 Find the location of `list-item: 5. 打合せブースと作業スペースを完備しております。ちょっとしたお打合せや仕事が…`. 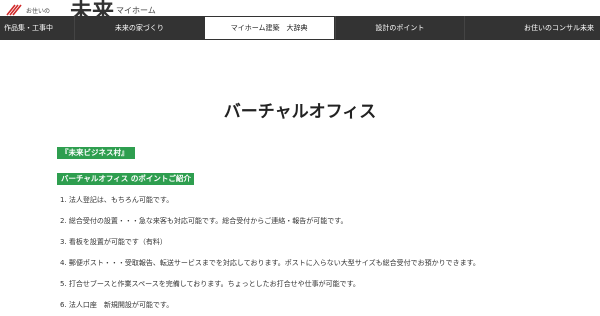

list-item: 5. 打合せブースと作業スペースを完備しております。ちょっとしたお打合せや仕事が… is located at coordinates (210, 284).